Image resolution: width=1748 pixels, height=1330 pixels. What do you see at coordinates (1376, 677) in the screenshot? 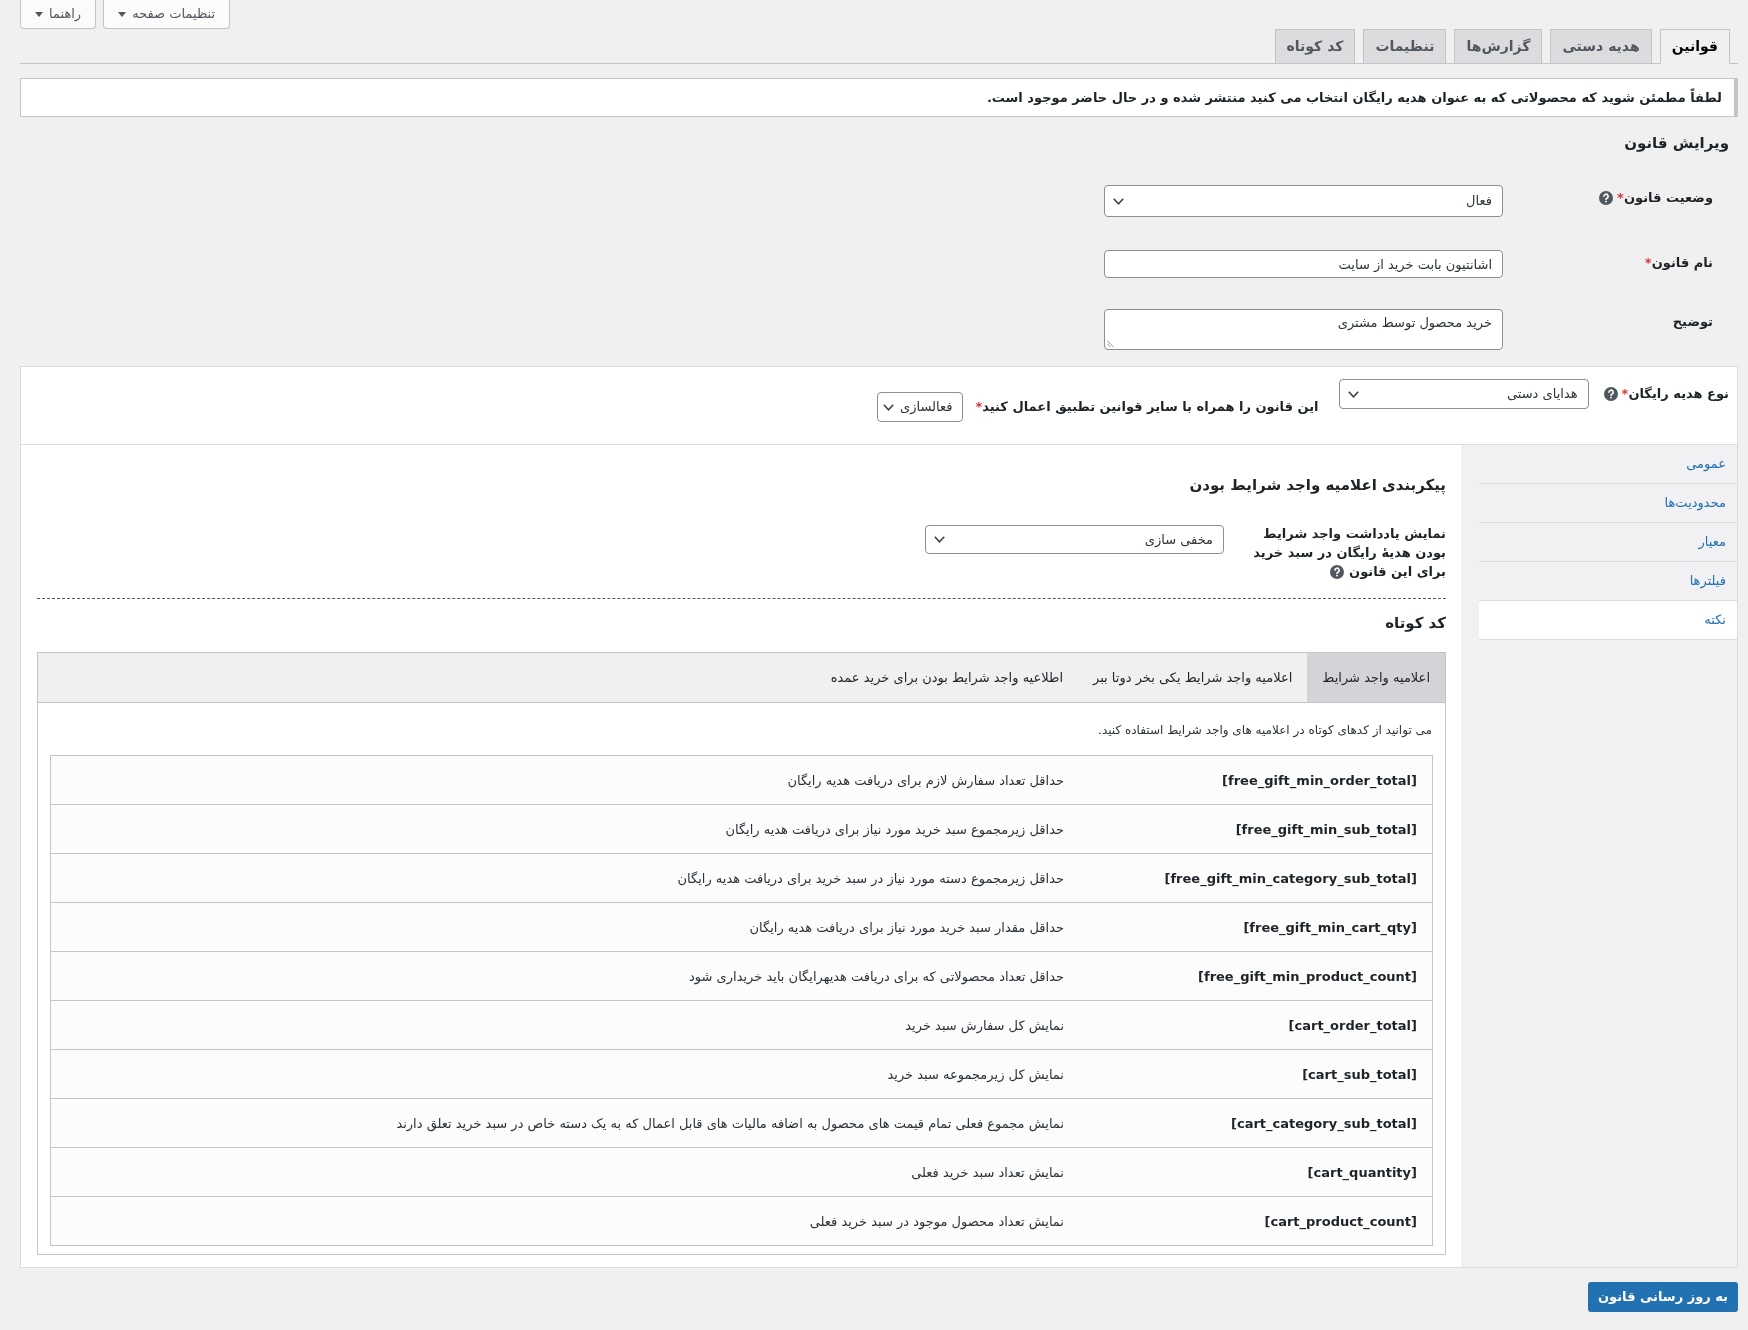
I see `shortcode-tab: اعلامیه واجد شرایط` at bounding box center [1376, 677].